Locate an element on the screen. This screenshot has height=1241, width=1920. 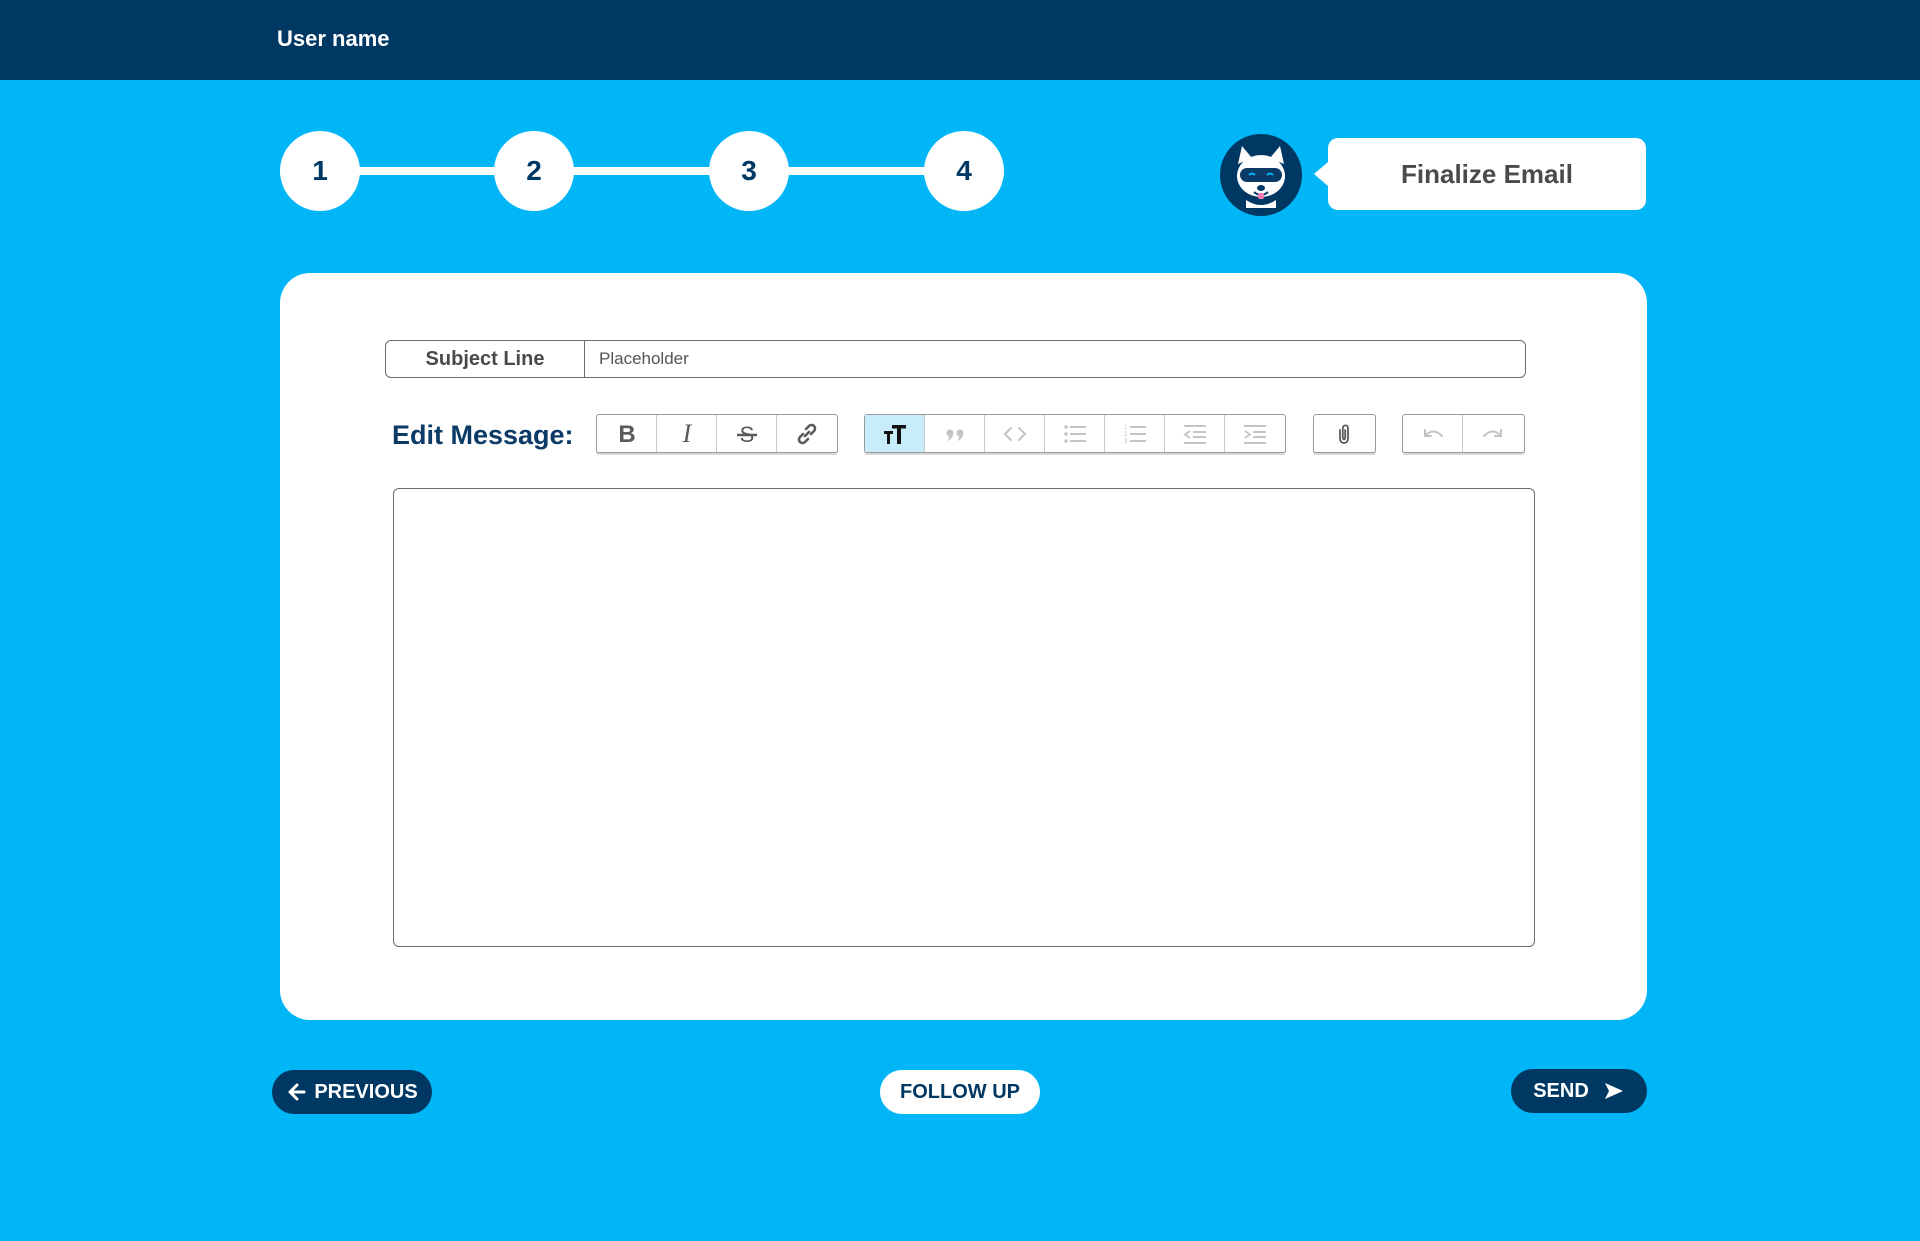
bold-icon: B is located at coordinates (626, 434).